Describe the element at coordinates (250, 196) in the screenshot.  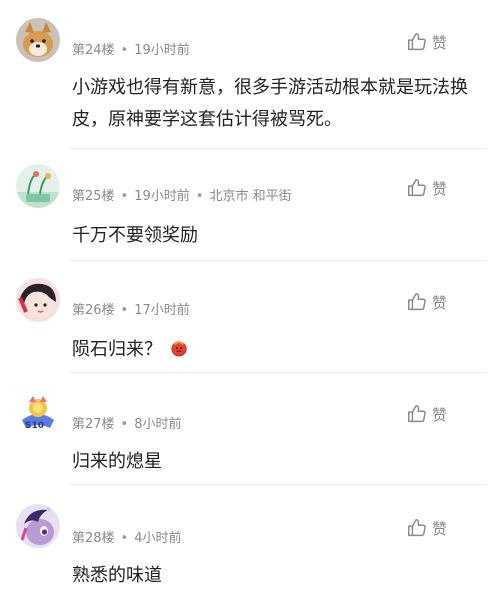
I see `comment-location: 北京市 和平街` at that location.